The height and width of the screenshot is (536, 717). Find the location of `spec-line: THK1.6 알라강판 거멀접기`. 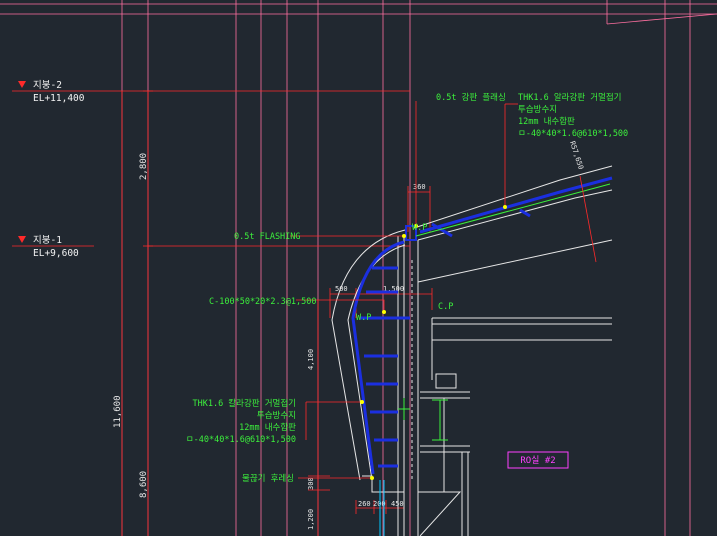

spec-line: THK1.6 알라강판 거멀접기 is located at coordinates (570, 97).